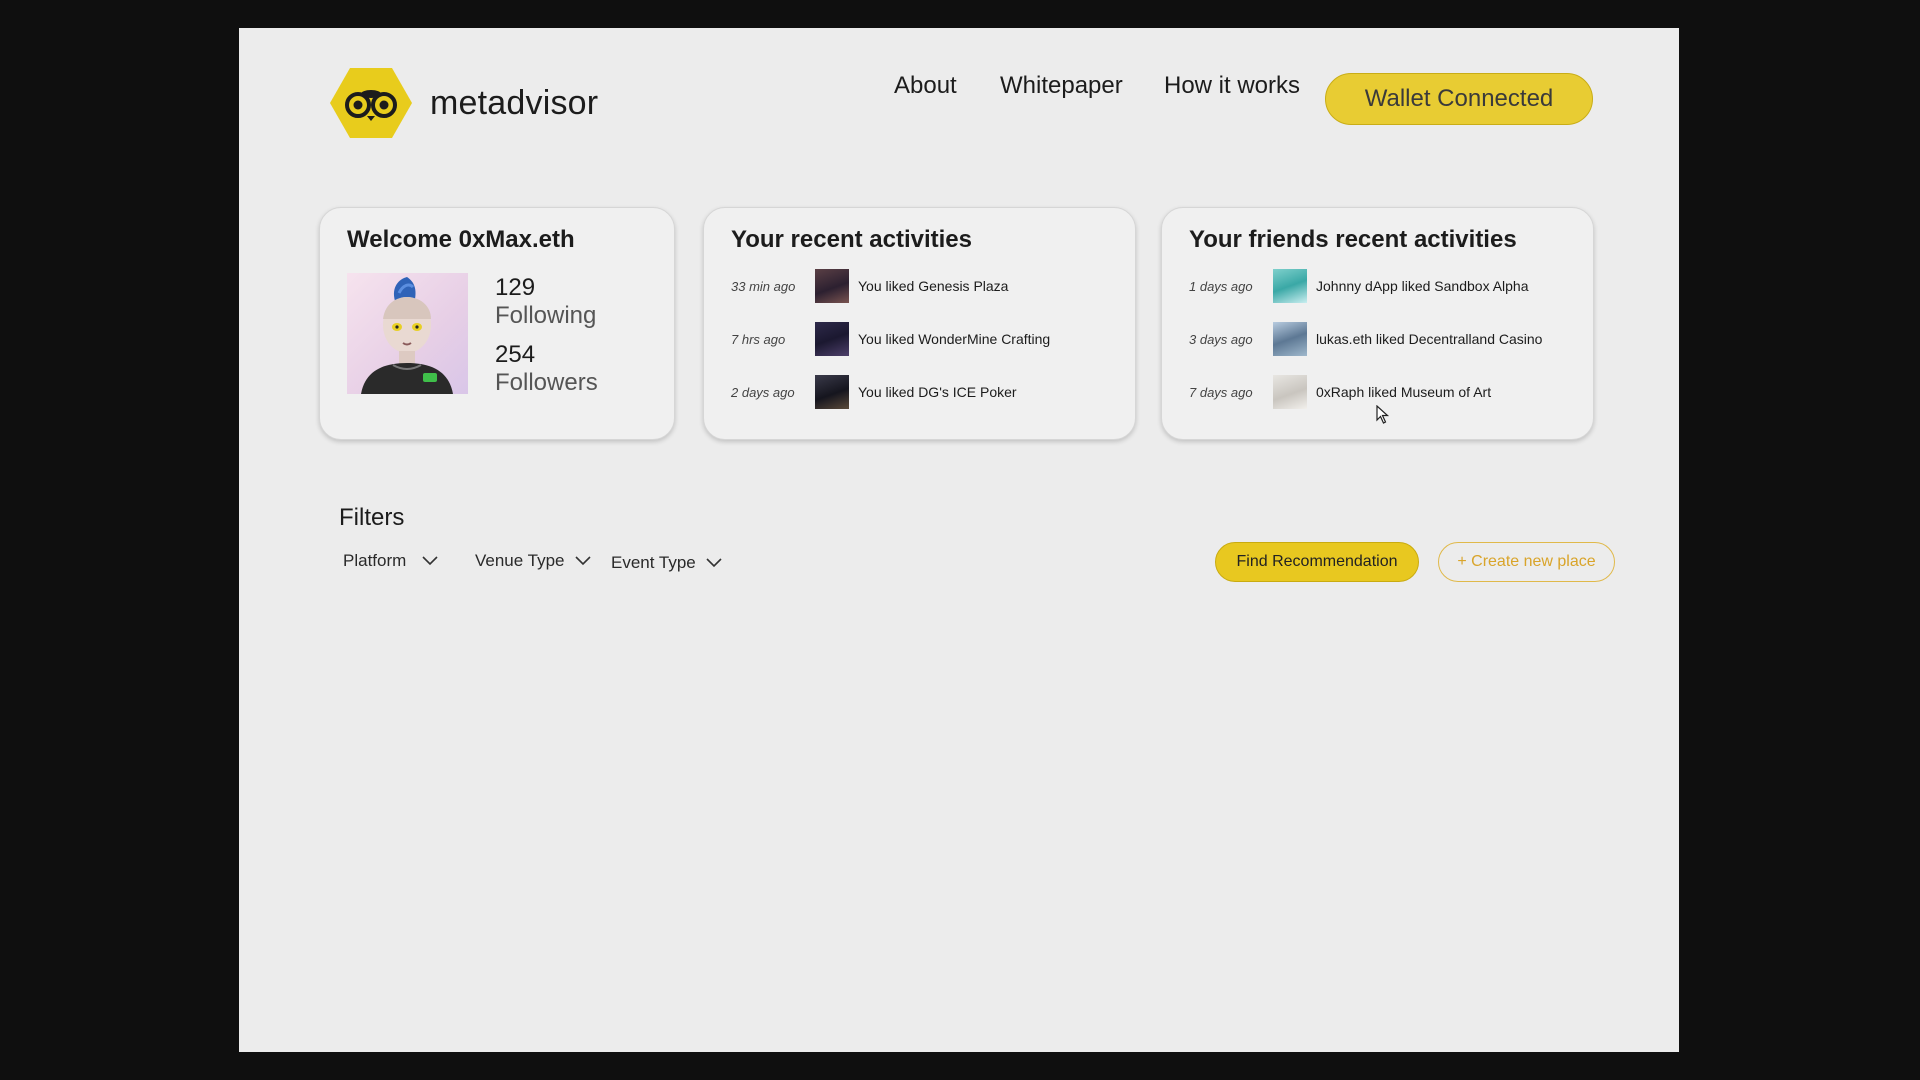  What do you see at coordinates (653, 562) in the screenshot?
I see `event-type-dropdown-label: Event Type` at bounding box center [653, 562].